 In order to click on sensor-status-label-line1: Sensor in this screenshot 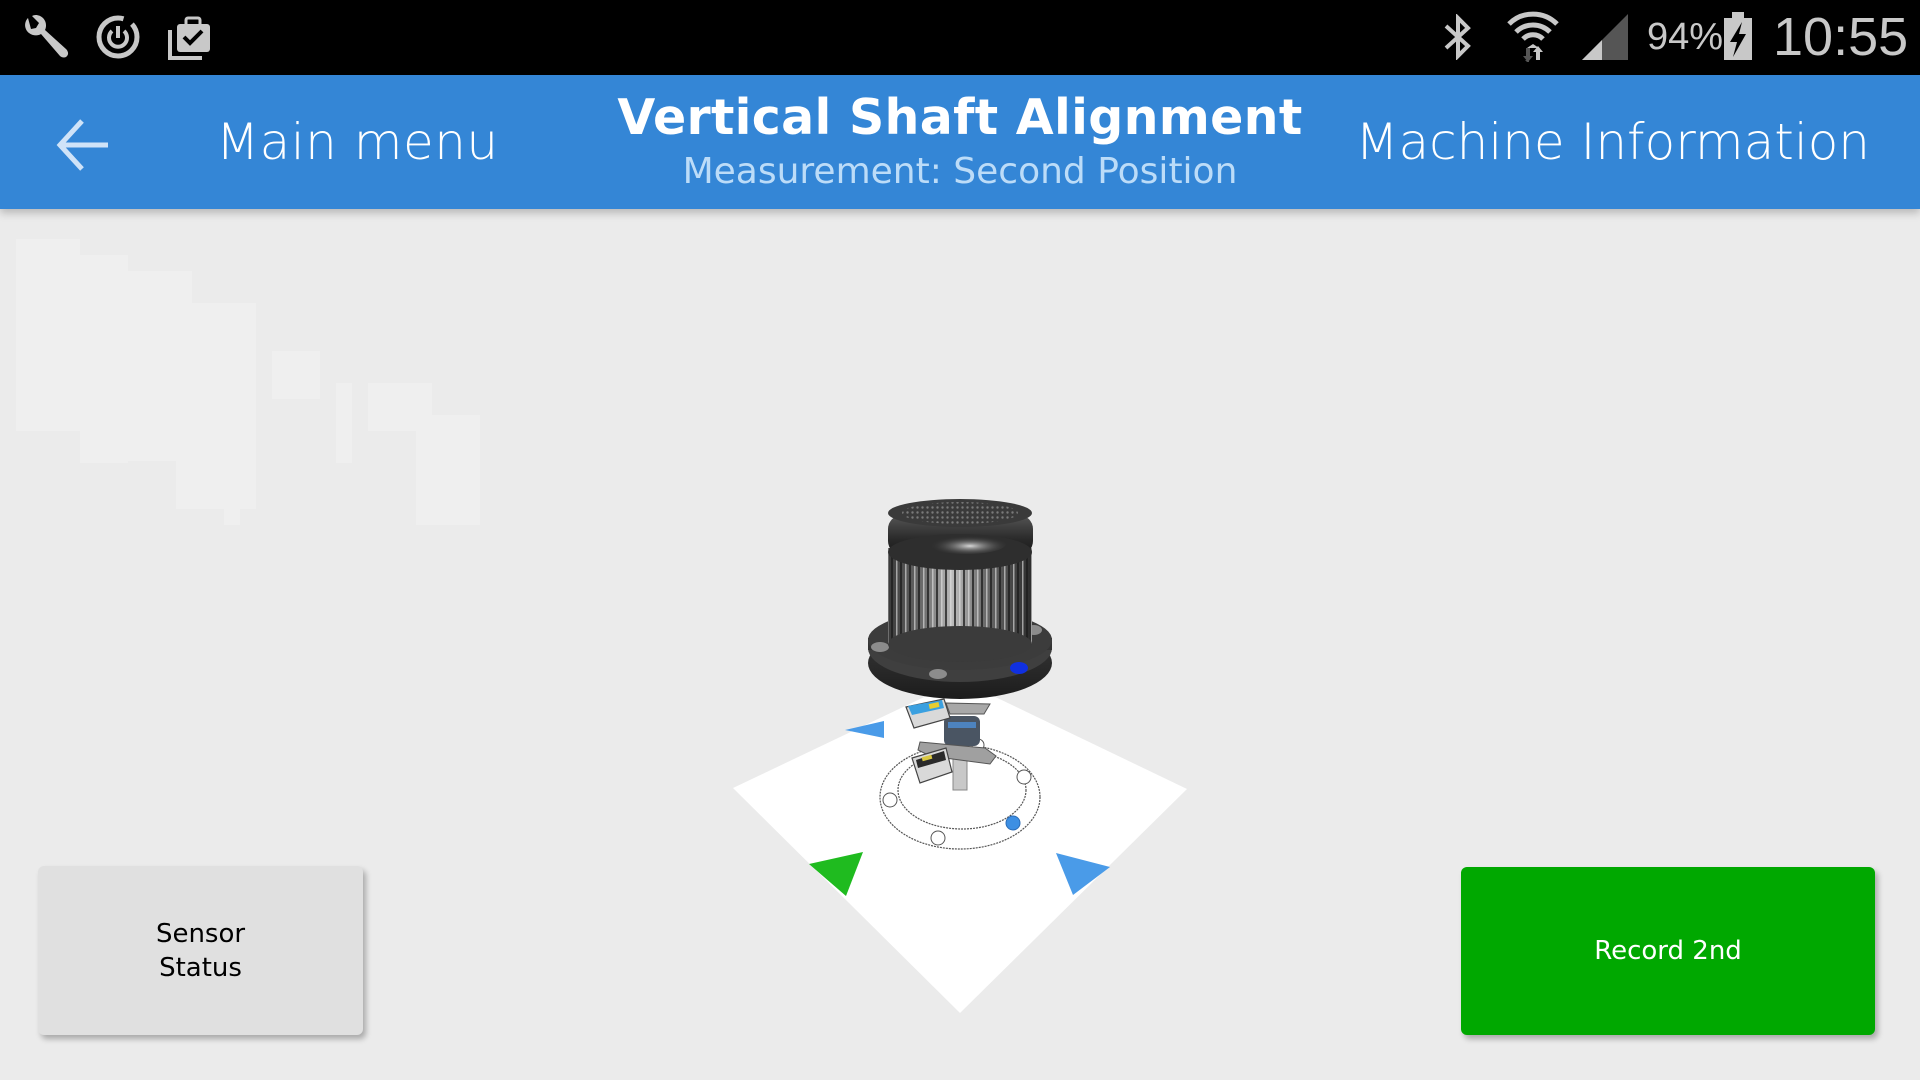, I will do `click(200, 933)`.